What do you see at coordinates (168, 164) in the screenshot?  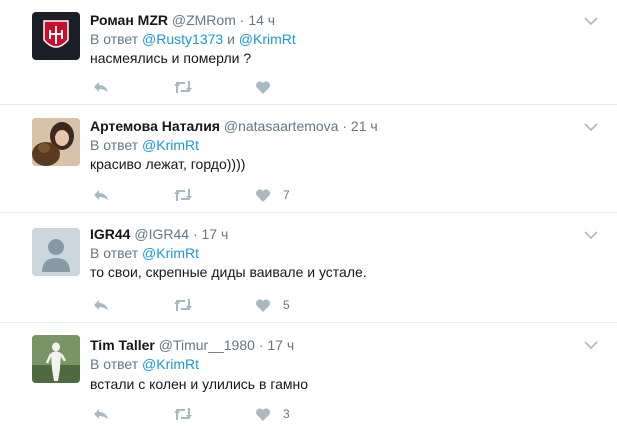 I see `tweet-text: красиво лежат, гордо))))` at bounding box center [168, 164].